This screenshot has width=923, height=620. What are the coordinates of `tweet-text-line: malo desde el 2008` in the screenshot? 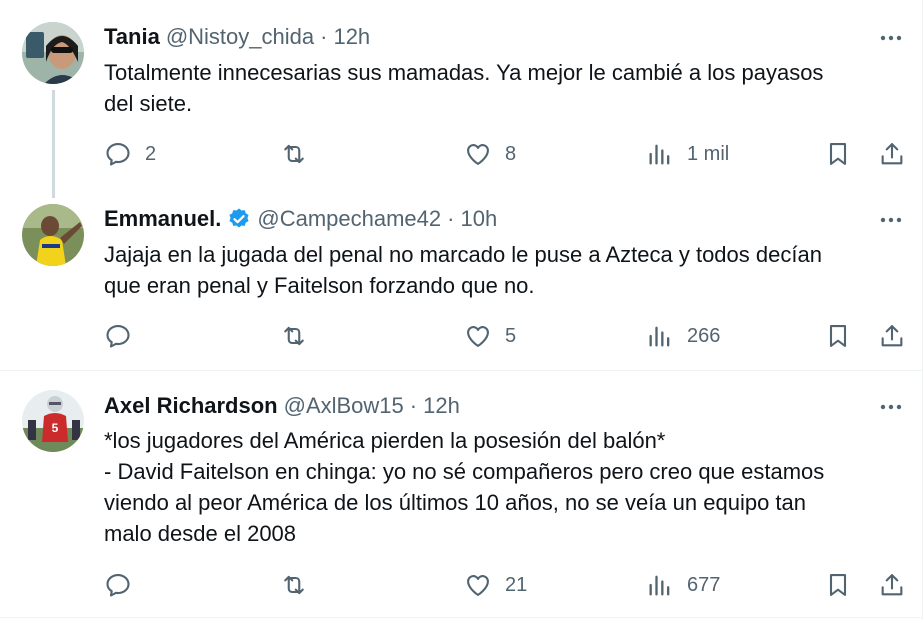 It's located at (200, 533).